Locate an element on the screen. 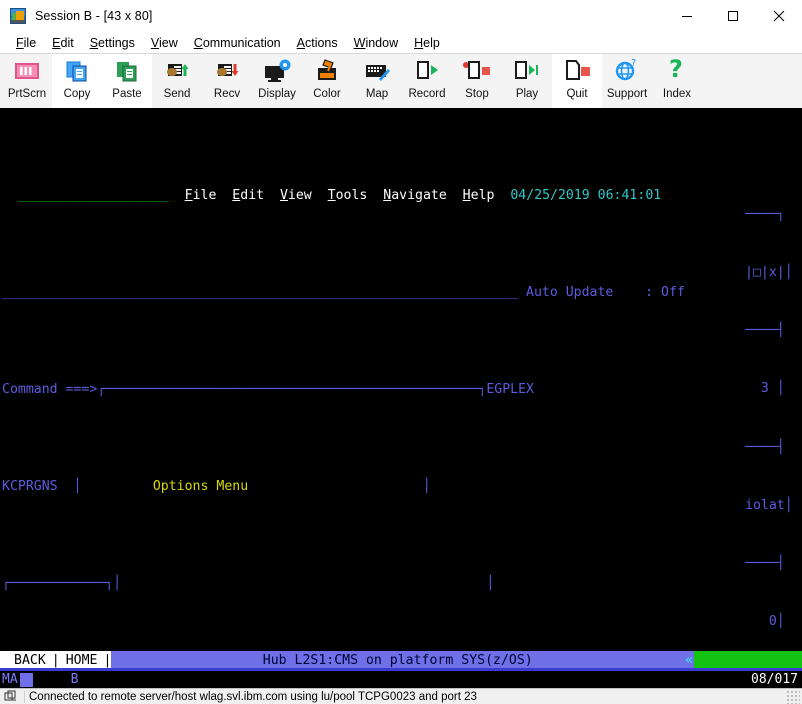 The image size is (802, 704). resize-grip is located at coordinates (793, 696).